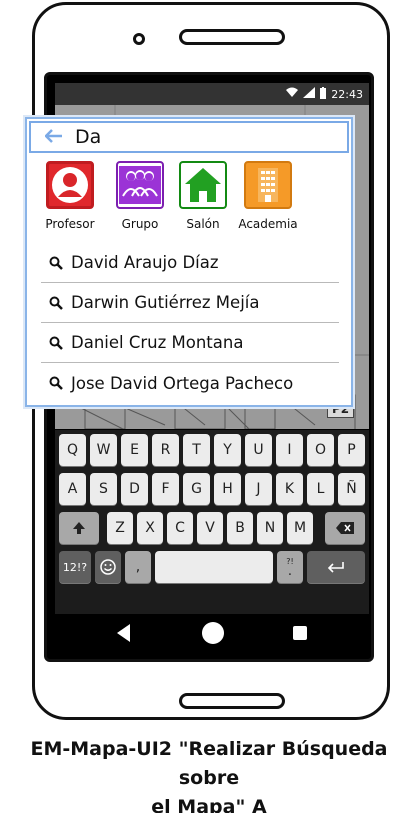 This screenshot has width=418, height=813. Describe the element at coordinates (165, 450) in the screenshot. I see `key-r: R` at that location.